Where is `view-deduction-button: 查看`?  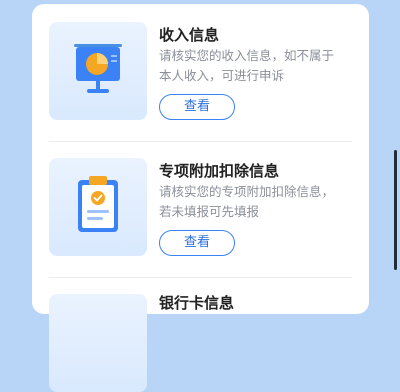 view-deduction-button: 查看 is located at coordinates (197, 243).